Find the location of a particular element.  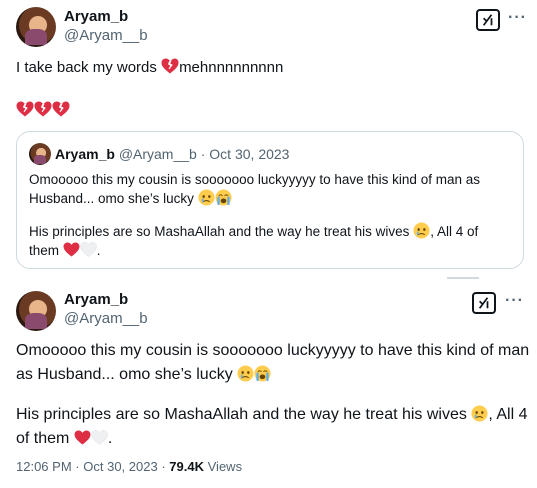

quoted-para1-line2: Husband... omo she’s lucky is located at coordinates (254, 198).